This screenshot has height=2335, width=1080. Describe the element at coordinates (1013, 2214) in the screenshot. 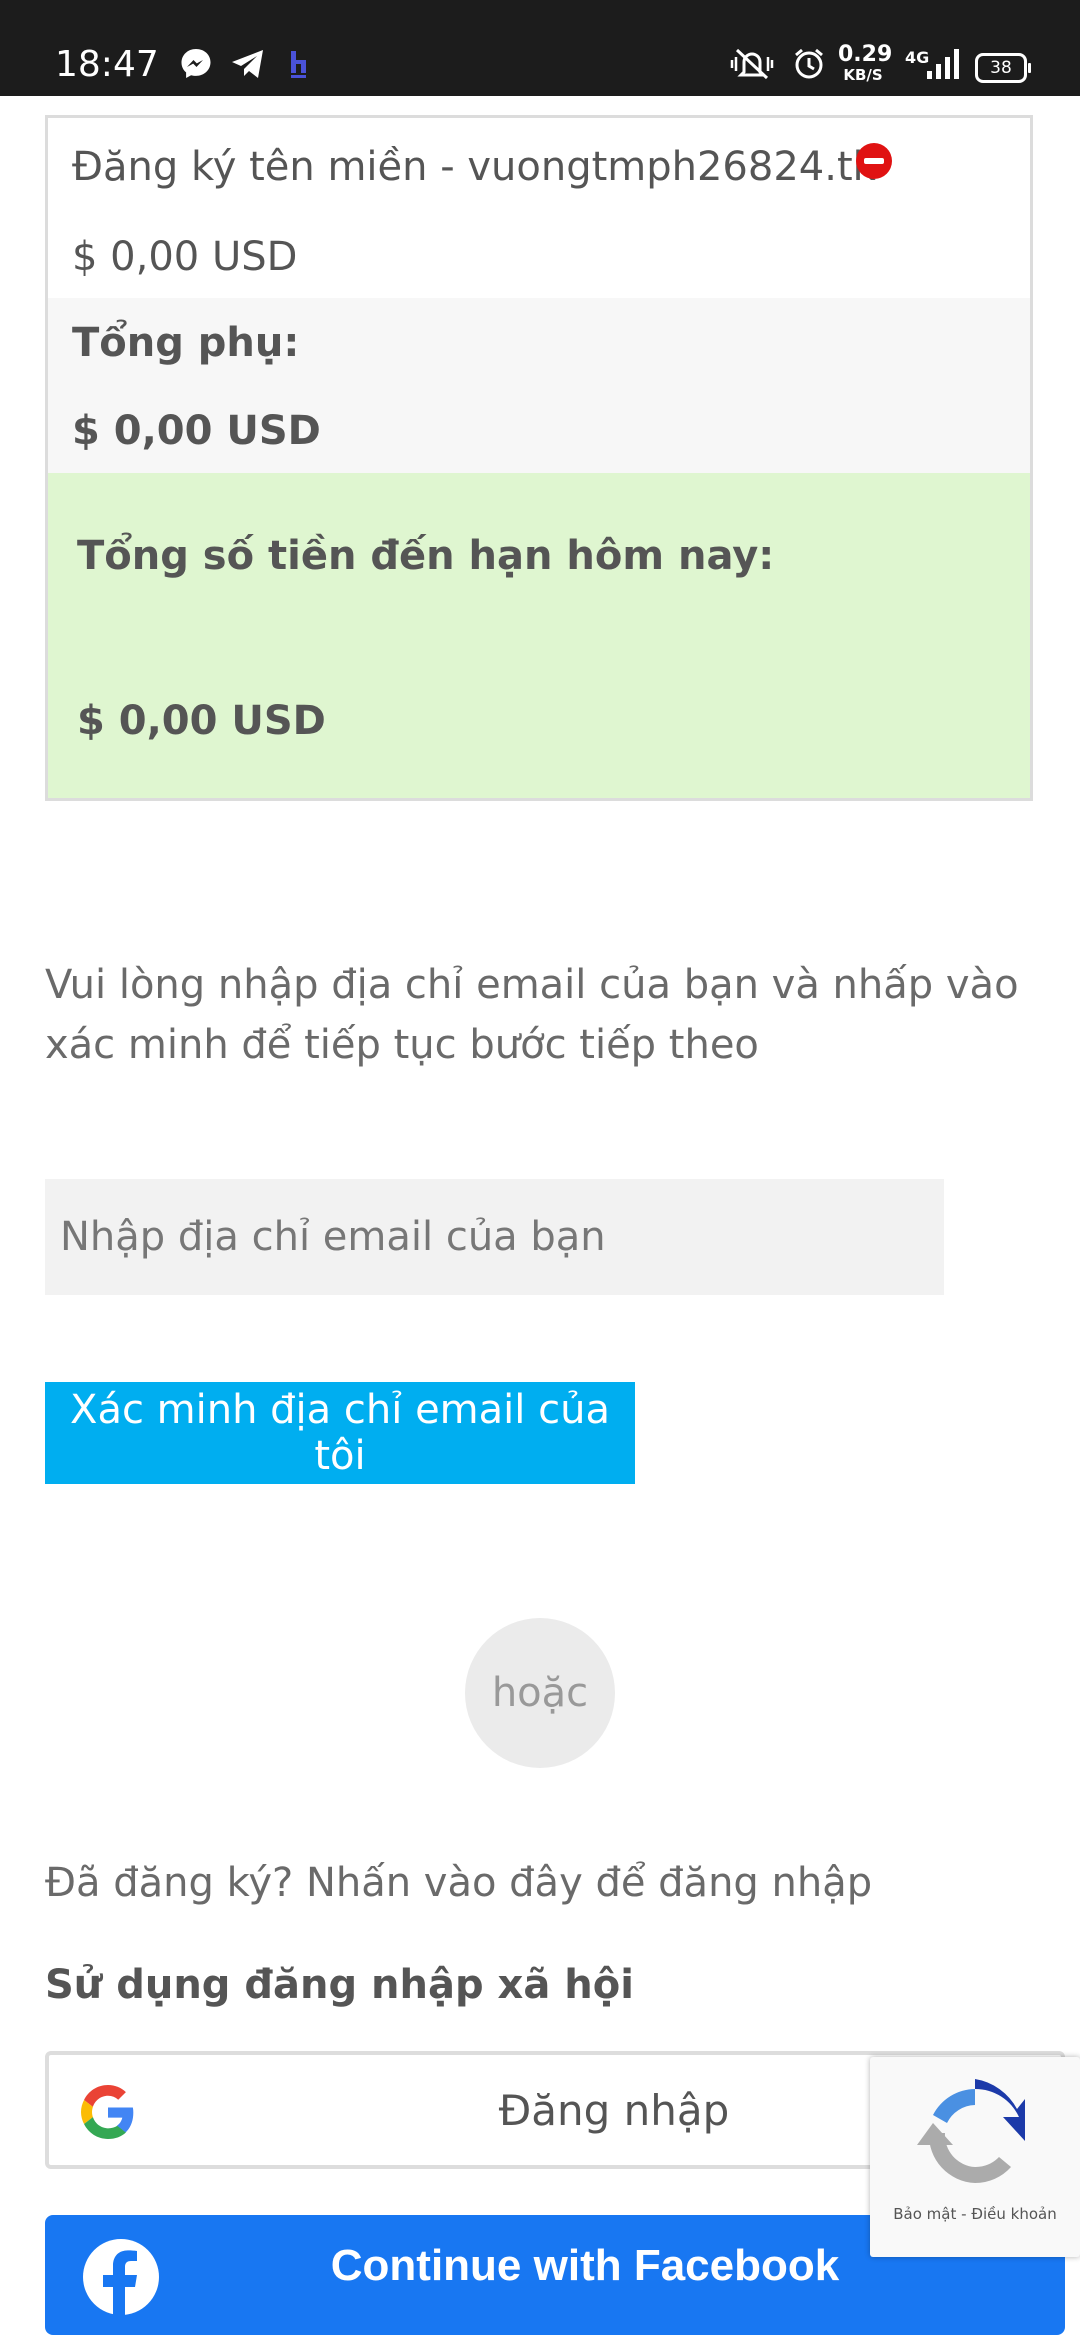

I see `recaptcha-terms-link: Điều khoản` at that location.